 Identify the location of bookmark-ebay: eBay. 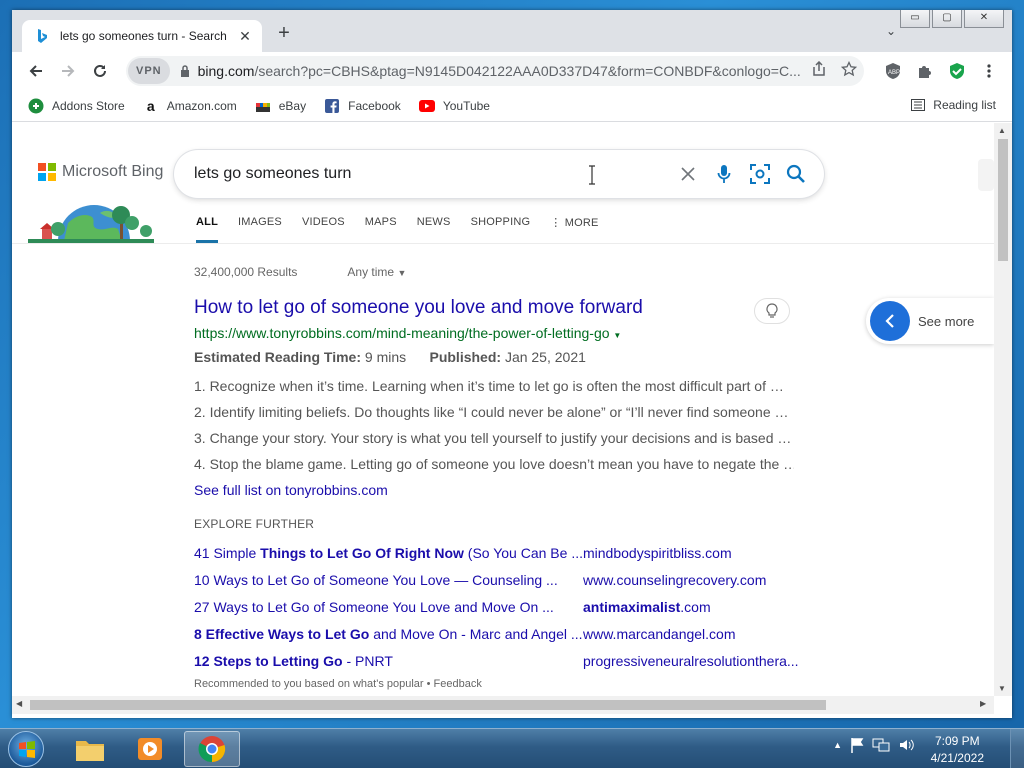
(280, 106).